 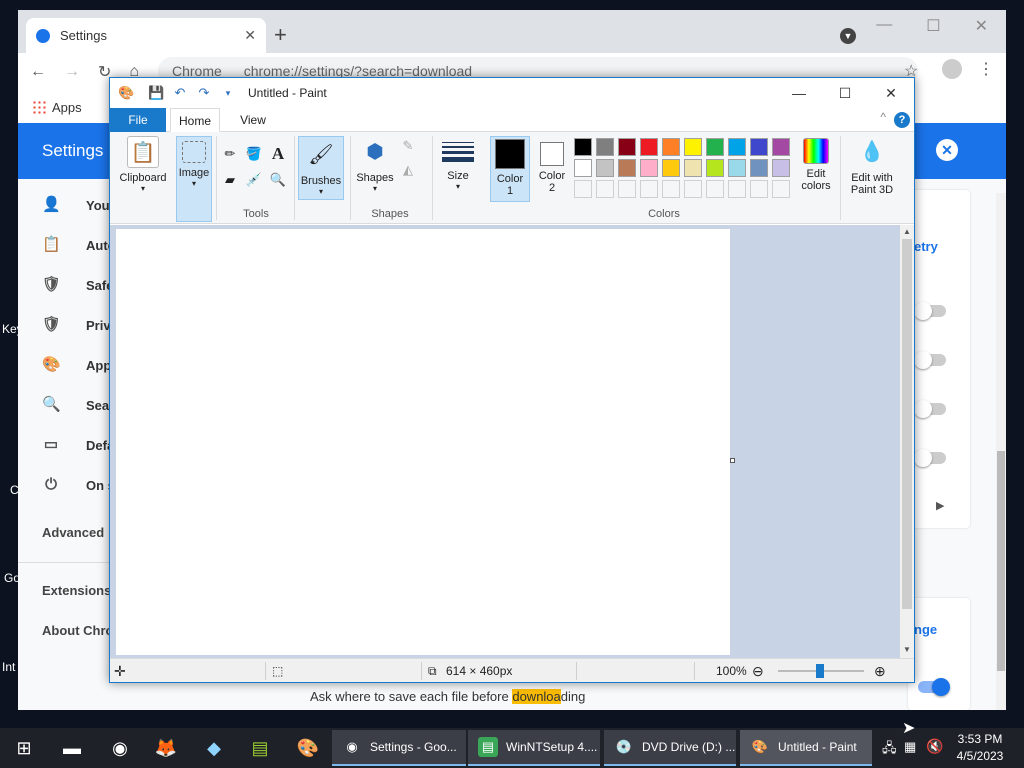 What do you see at coordinates (230, 154) in the screenshot?
I see `pencil-icon: ✏` at bounding box center [230, 154].